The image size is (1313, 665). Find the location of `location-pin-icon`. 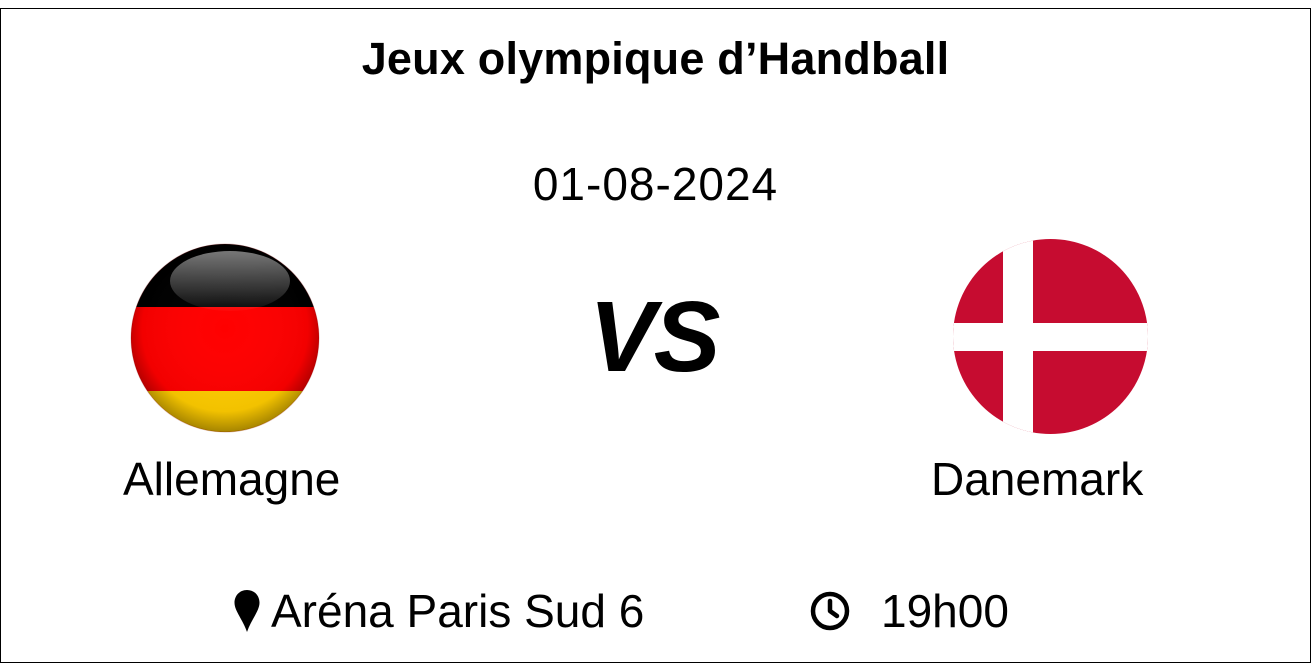

location-pin-icon is located at coordinates (247, 611).